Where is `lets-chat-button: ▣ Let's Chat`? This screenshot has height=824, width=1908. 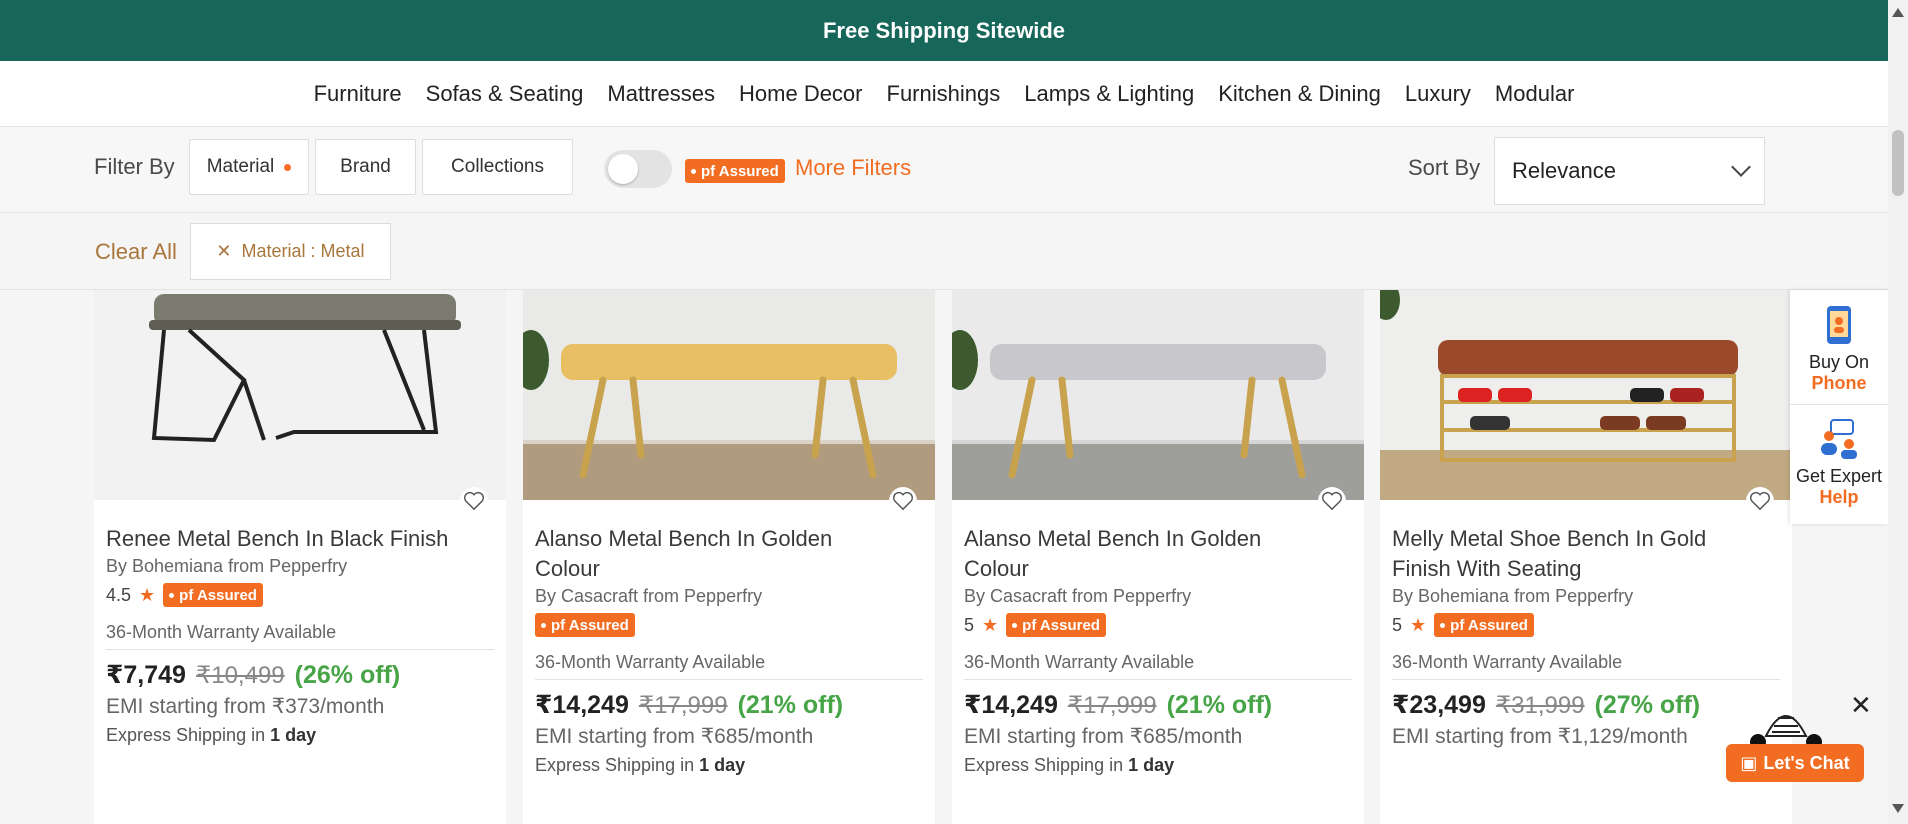 lets-chat-button: ▣ Let's Chat is located at coordinates (1795, 763).